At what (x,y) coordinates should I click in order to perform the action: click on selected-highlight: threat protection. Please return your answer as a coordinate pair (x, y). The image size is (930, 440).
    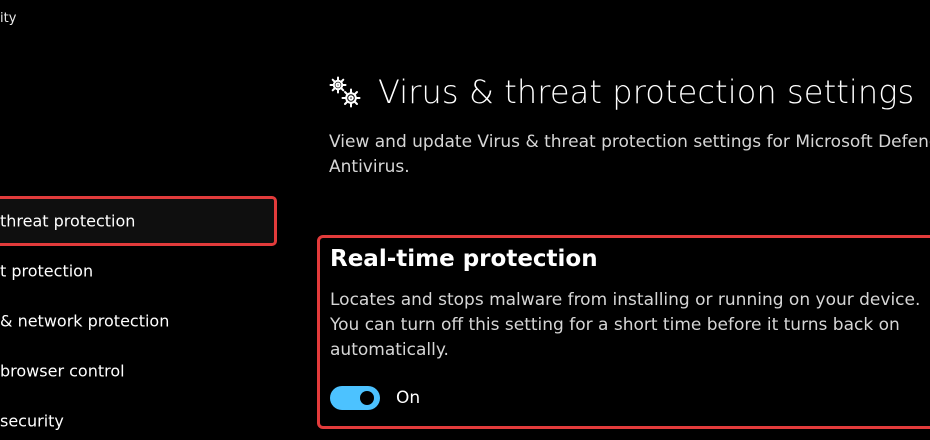
    Looking at the image, I should click on (138, 221).